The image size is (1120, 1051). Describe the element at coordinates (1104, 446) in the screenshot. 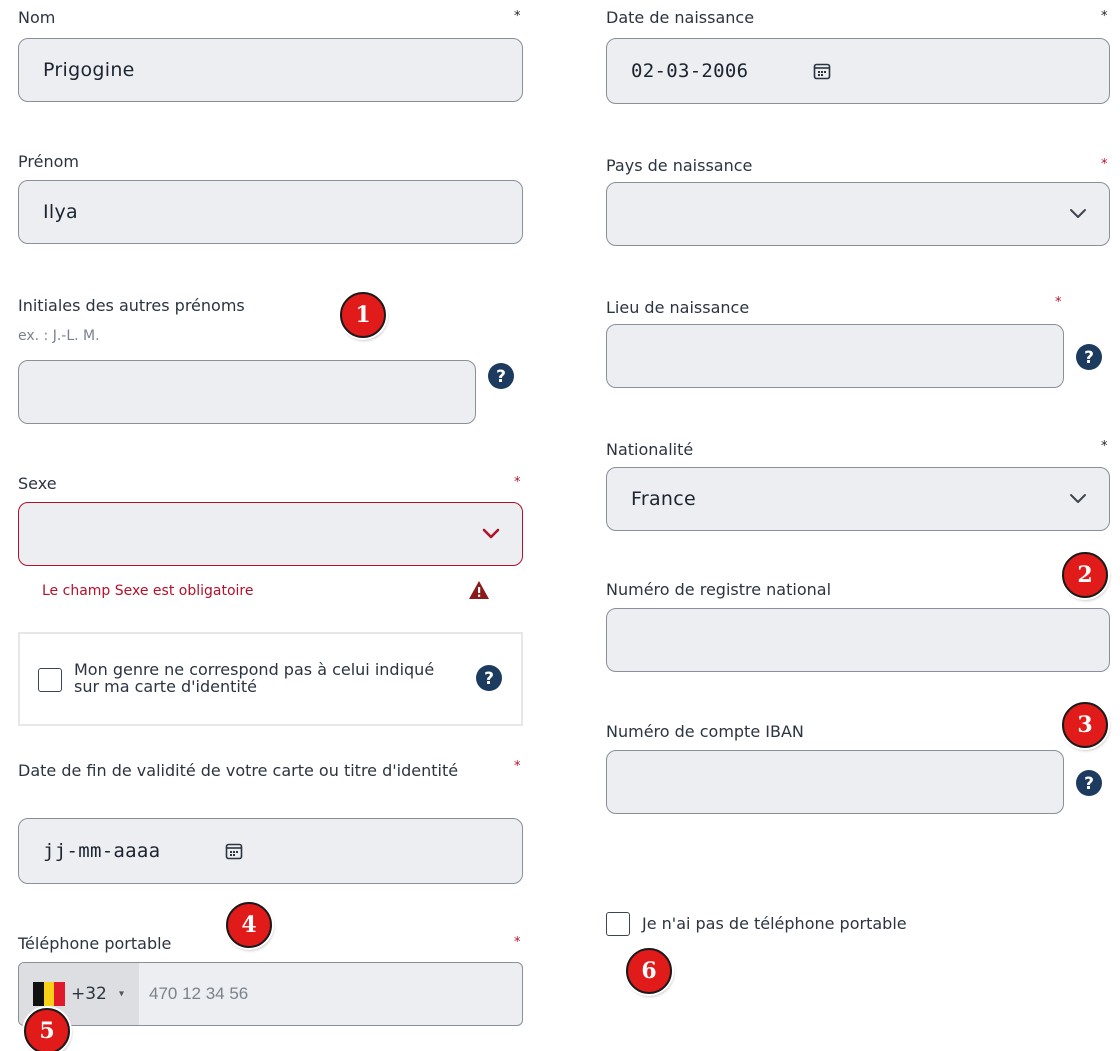

I see `nationalite-required-marker: *` at that location.